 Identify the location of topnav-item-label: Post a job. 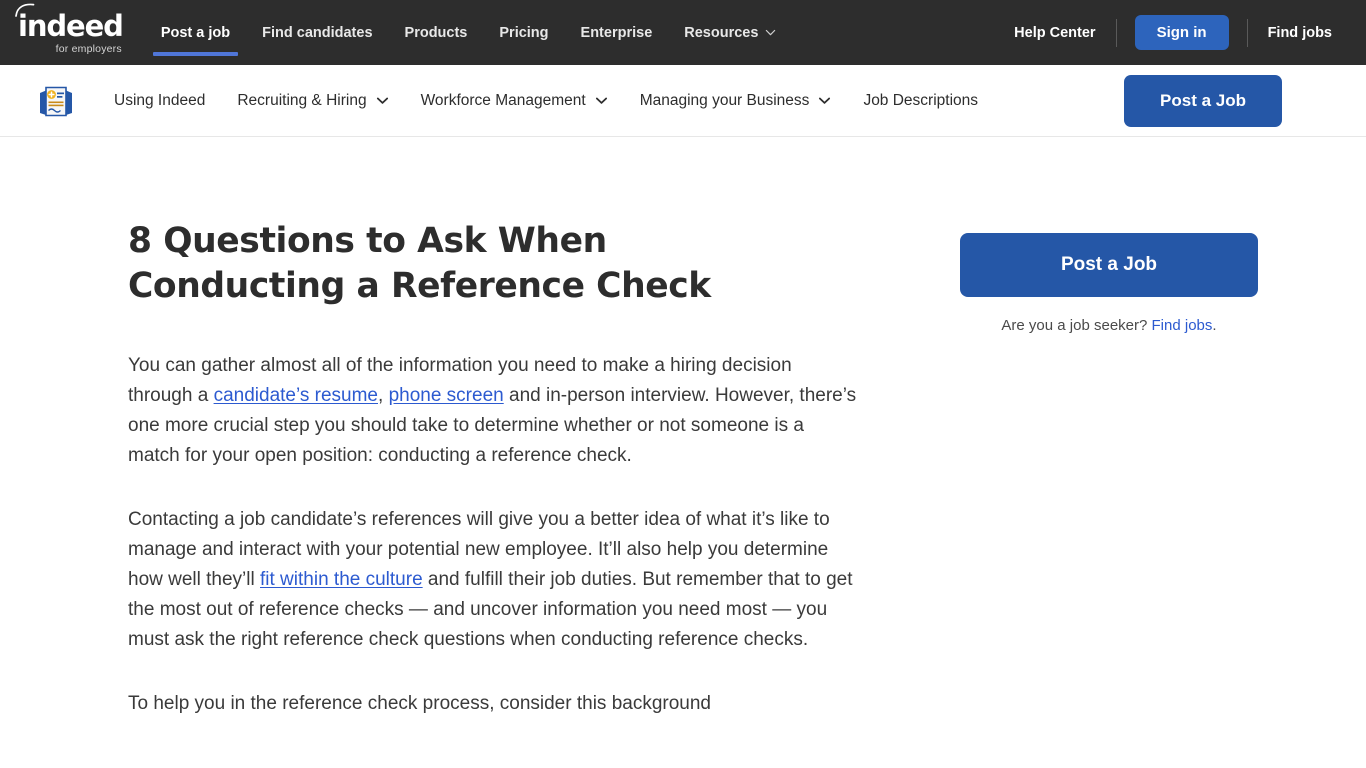
(195, 32).